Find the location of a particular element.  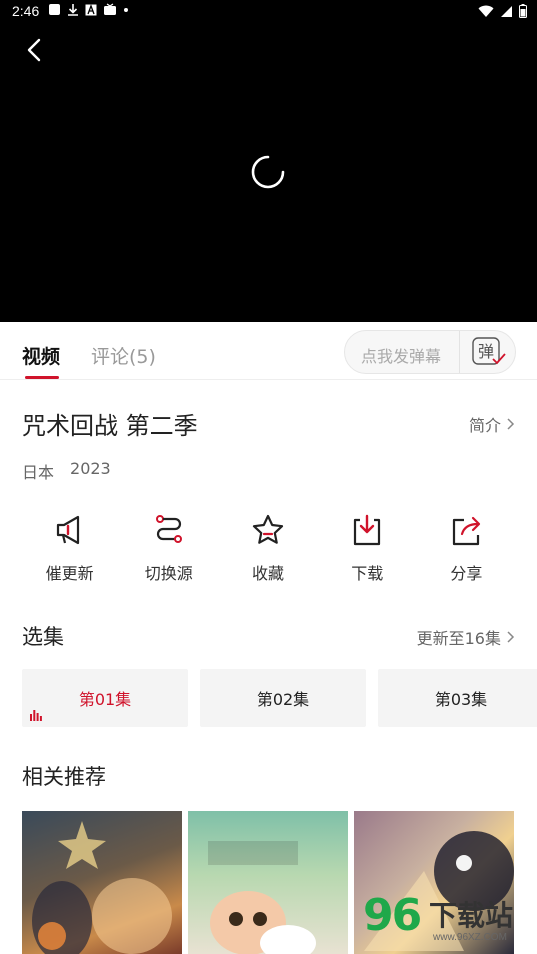

action-label: 催更新 is located at coordinates (69, 573).